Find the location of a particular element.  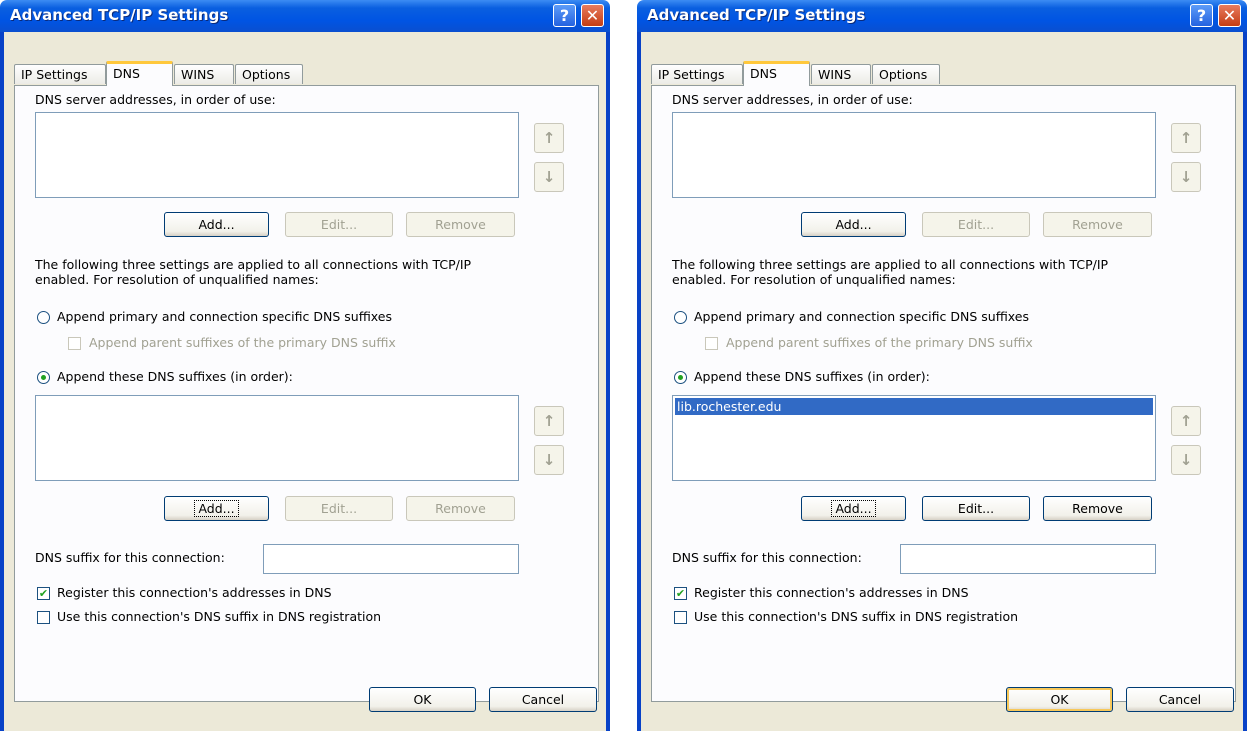

dns-suffixes-list: lib.rochester.edu is located at coordinates (914, 438).